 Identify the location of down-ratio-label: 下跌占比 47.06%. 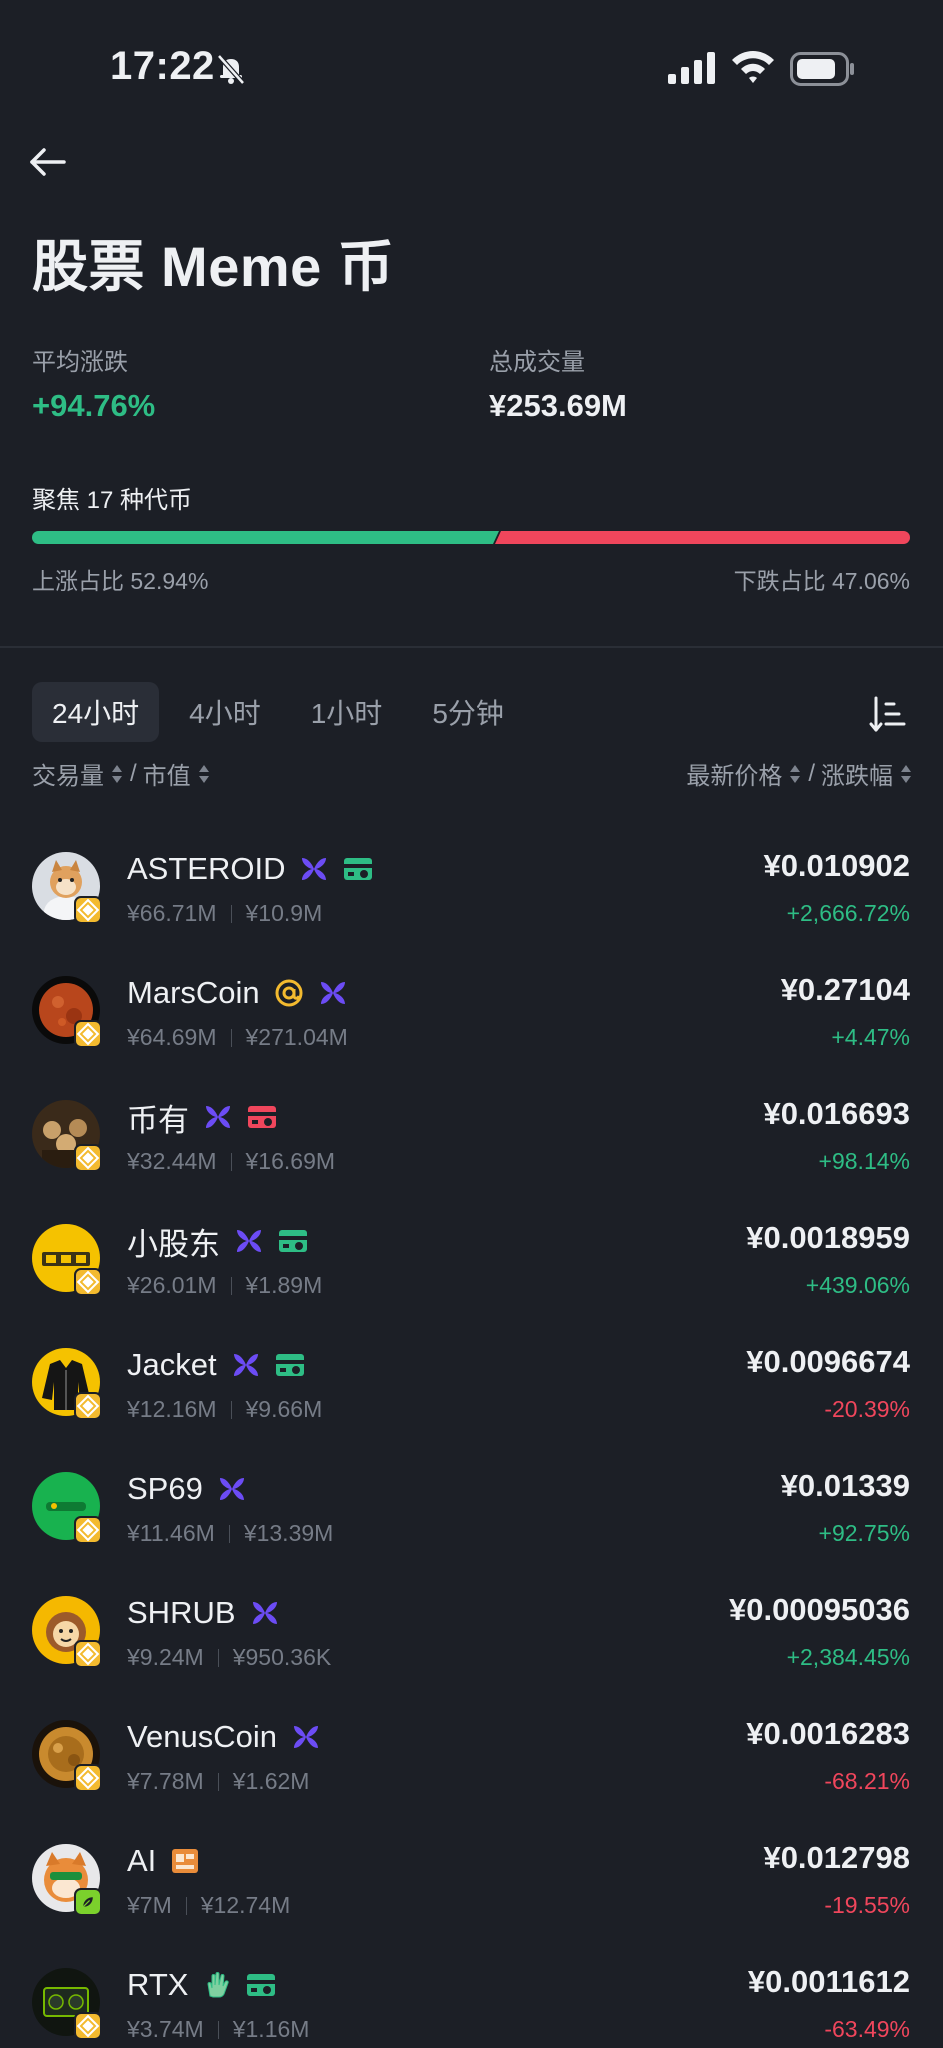
(821, 581).